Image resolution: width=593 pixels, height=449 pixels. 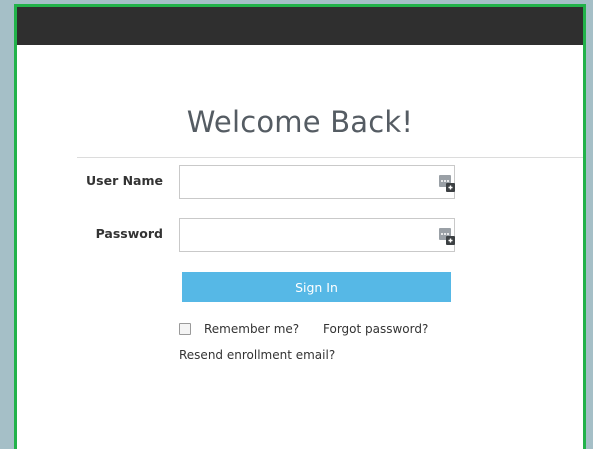 I want to click on username-input, so click(x=306, y=181).